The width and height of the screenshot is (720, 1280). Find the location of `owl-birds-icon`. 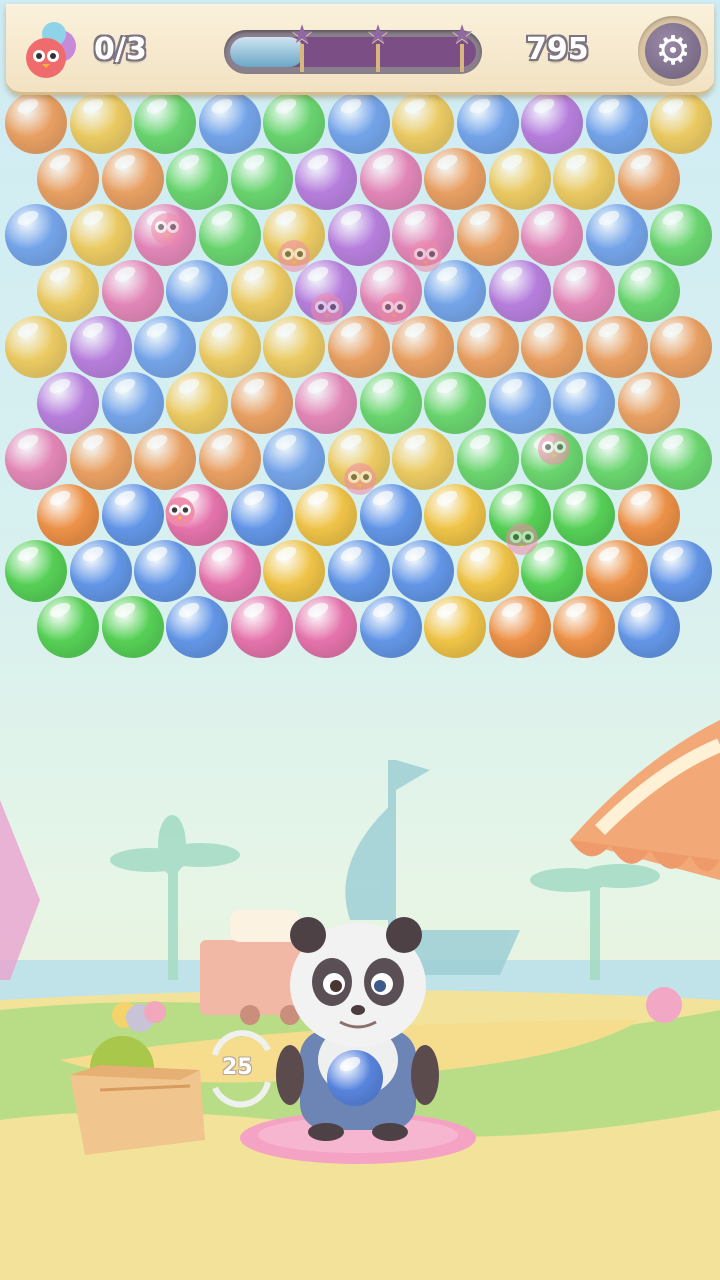

owl-birds-icon is located at coordinates (51, 50).